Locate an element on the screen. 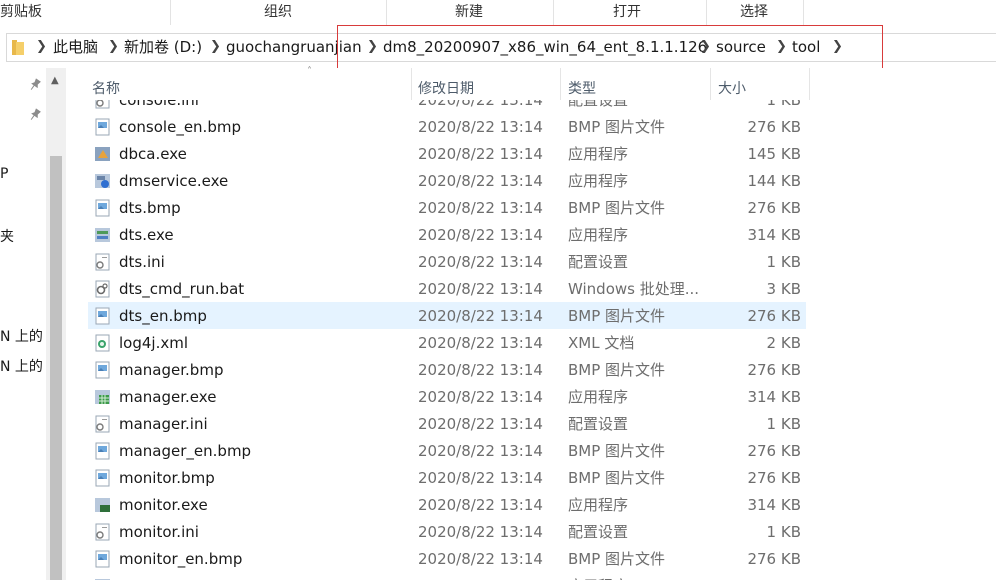 The image size is (996, 580). file-row: 2020/8/22 13:14 应用程序301 KB is located at coordinates (447, 576).